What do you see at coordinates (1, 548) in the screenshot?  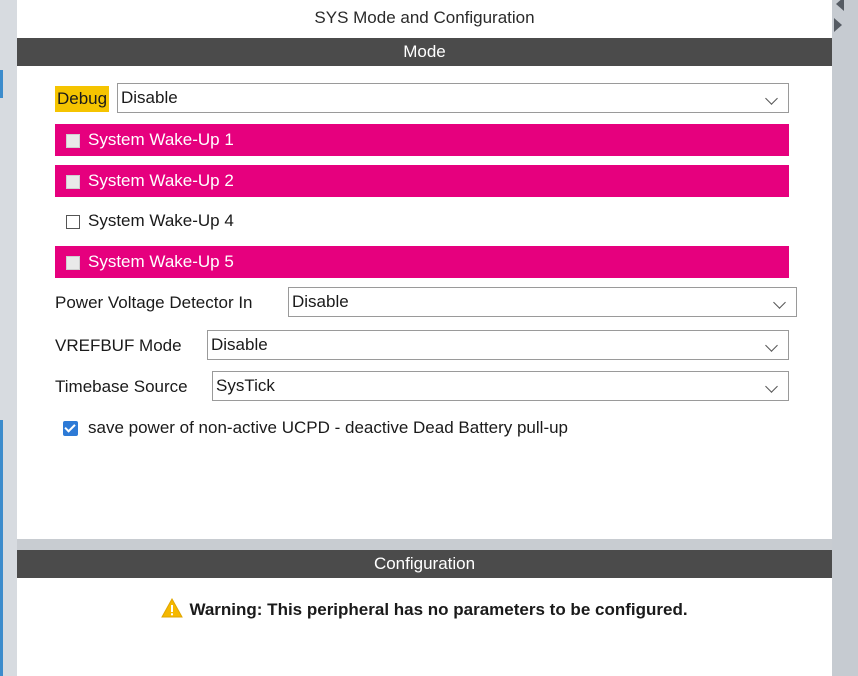 I see `left-frame-marker-lower` at bounding box center [1, 548].